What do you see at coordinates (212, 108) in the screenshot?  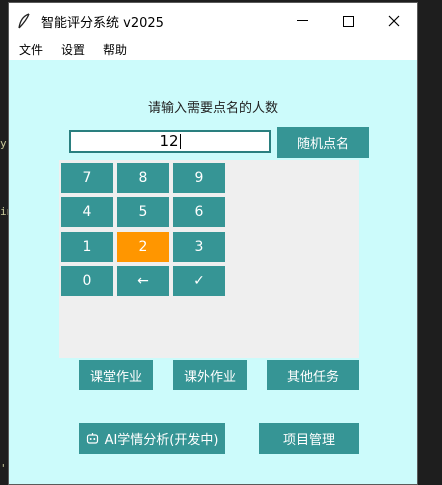 I see `count-prompt-label: 请输入需要点名的人数` at bounding box center [212, 108].